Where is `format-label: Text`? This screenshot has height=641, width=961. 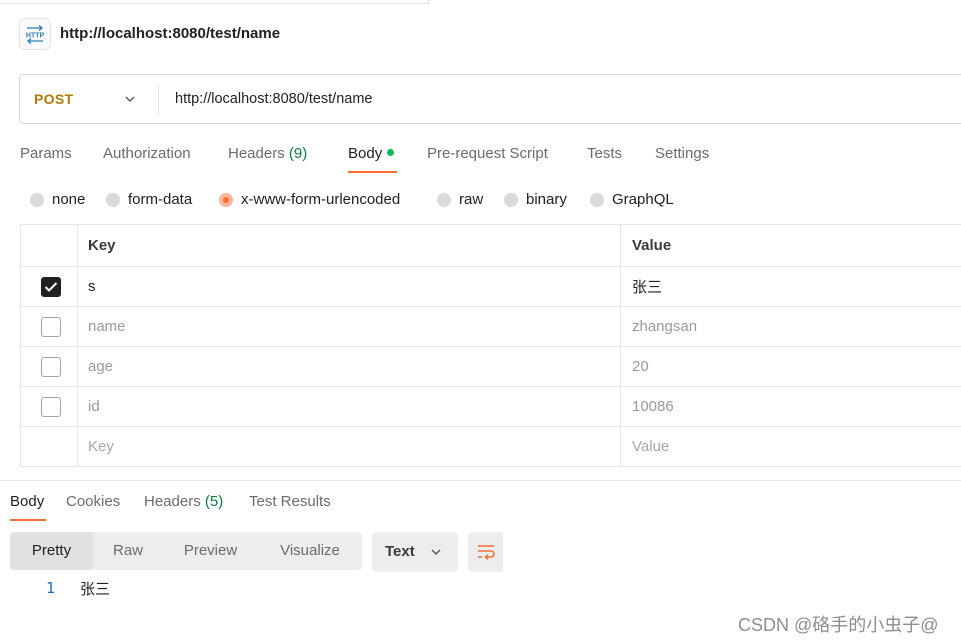 format-label: Text is located at coordinates (400, 551).